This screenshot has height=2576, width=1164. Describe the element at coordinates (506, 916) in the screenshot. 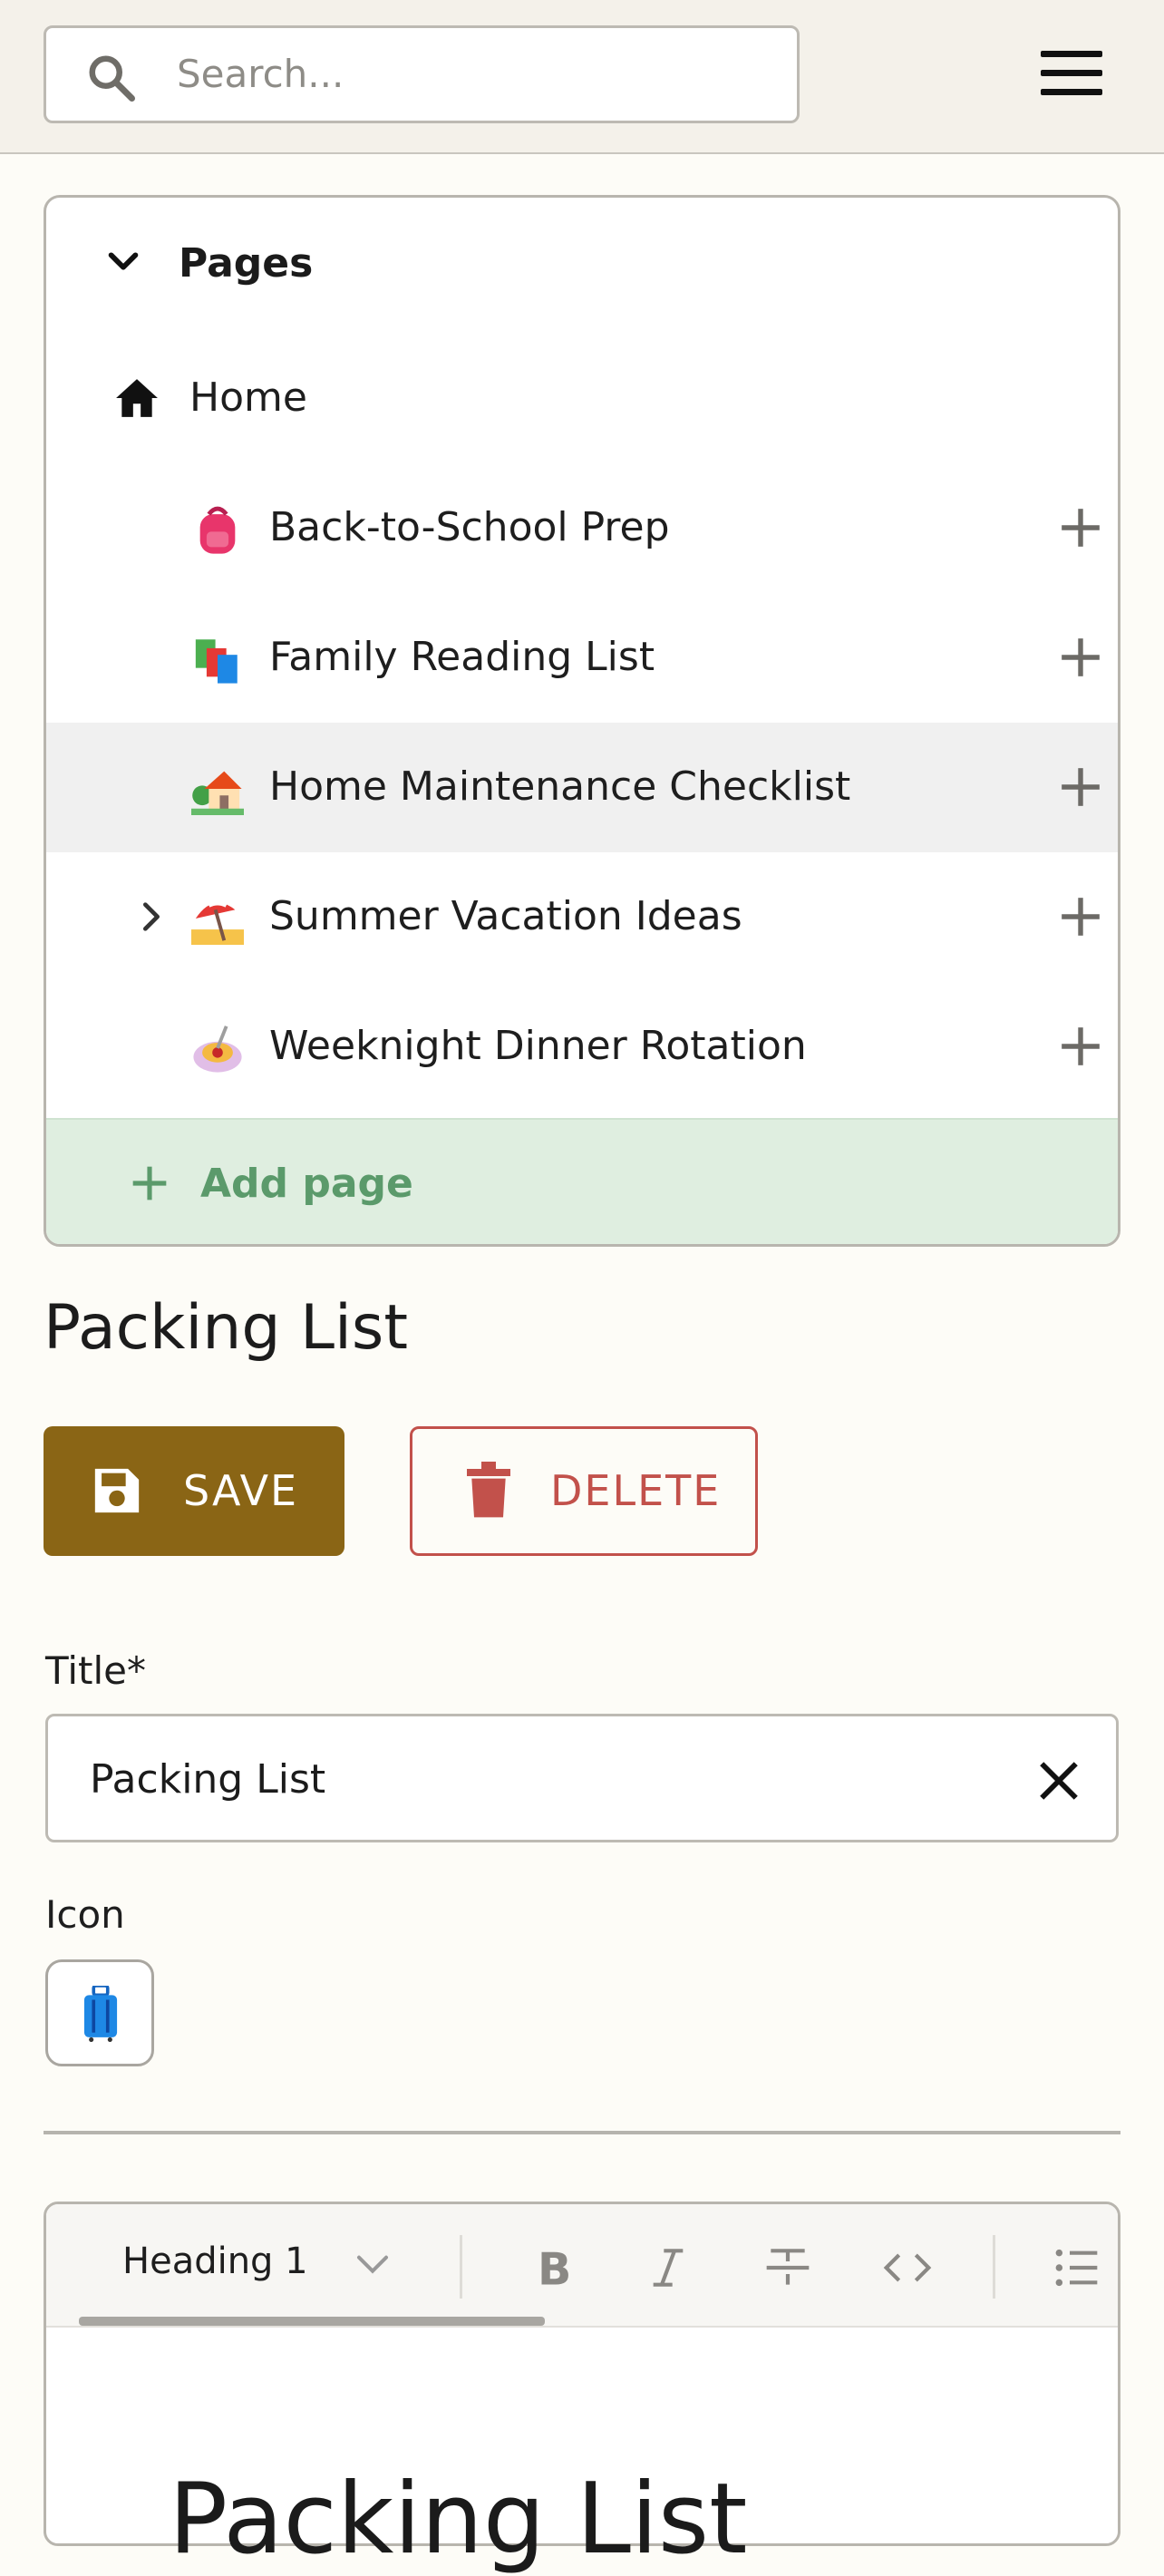

I see `page-item-label: Summer Vacation Ideas` at that location.